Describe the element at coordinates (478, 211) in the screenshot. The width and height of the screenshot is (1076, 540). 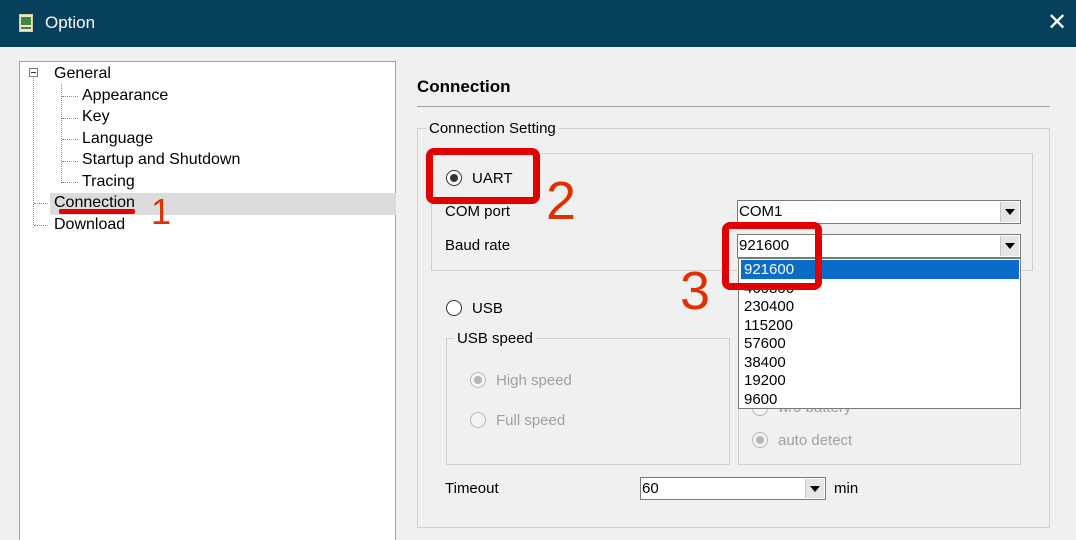
I see `com-port-label: COM port` at that location.